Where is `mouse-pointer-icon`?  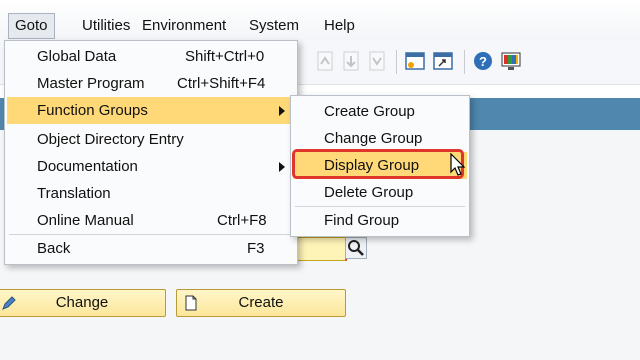
mouse-pointer-icon is located at coordinates (458, 164).